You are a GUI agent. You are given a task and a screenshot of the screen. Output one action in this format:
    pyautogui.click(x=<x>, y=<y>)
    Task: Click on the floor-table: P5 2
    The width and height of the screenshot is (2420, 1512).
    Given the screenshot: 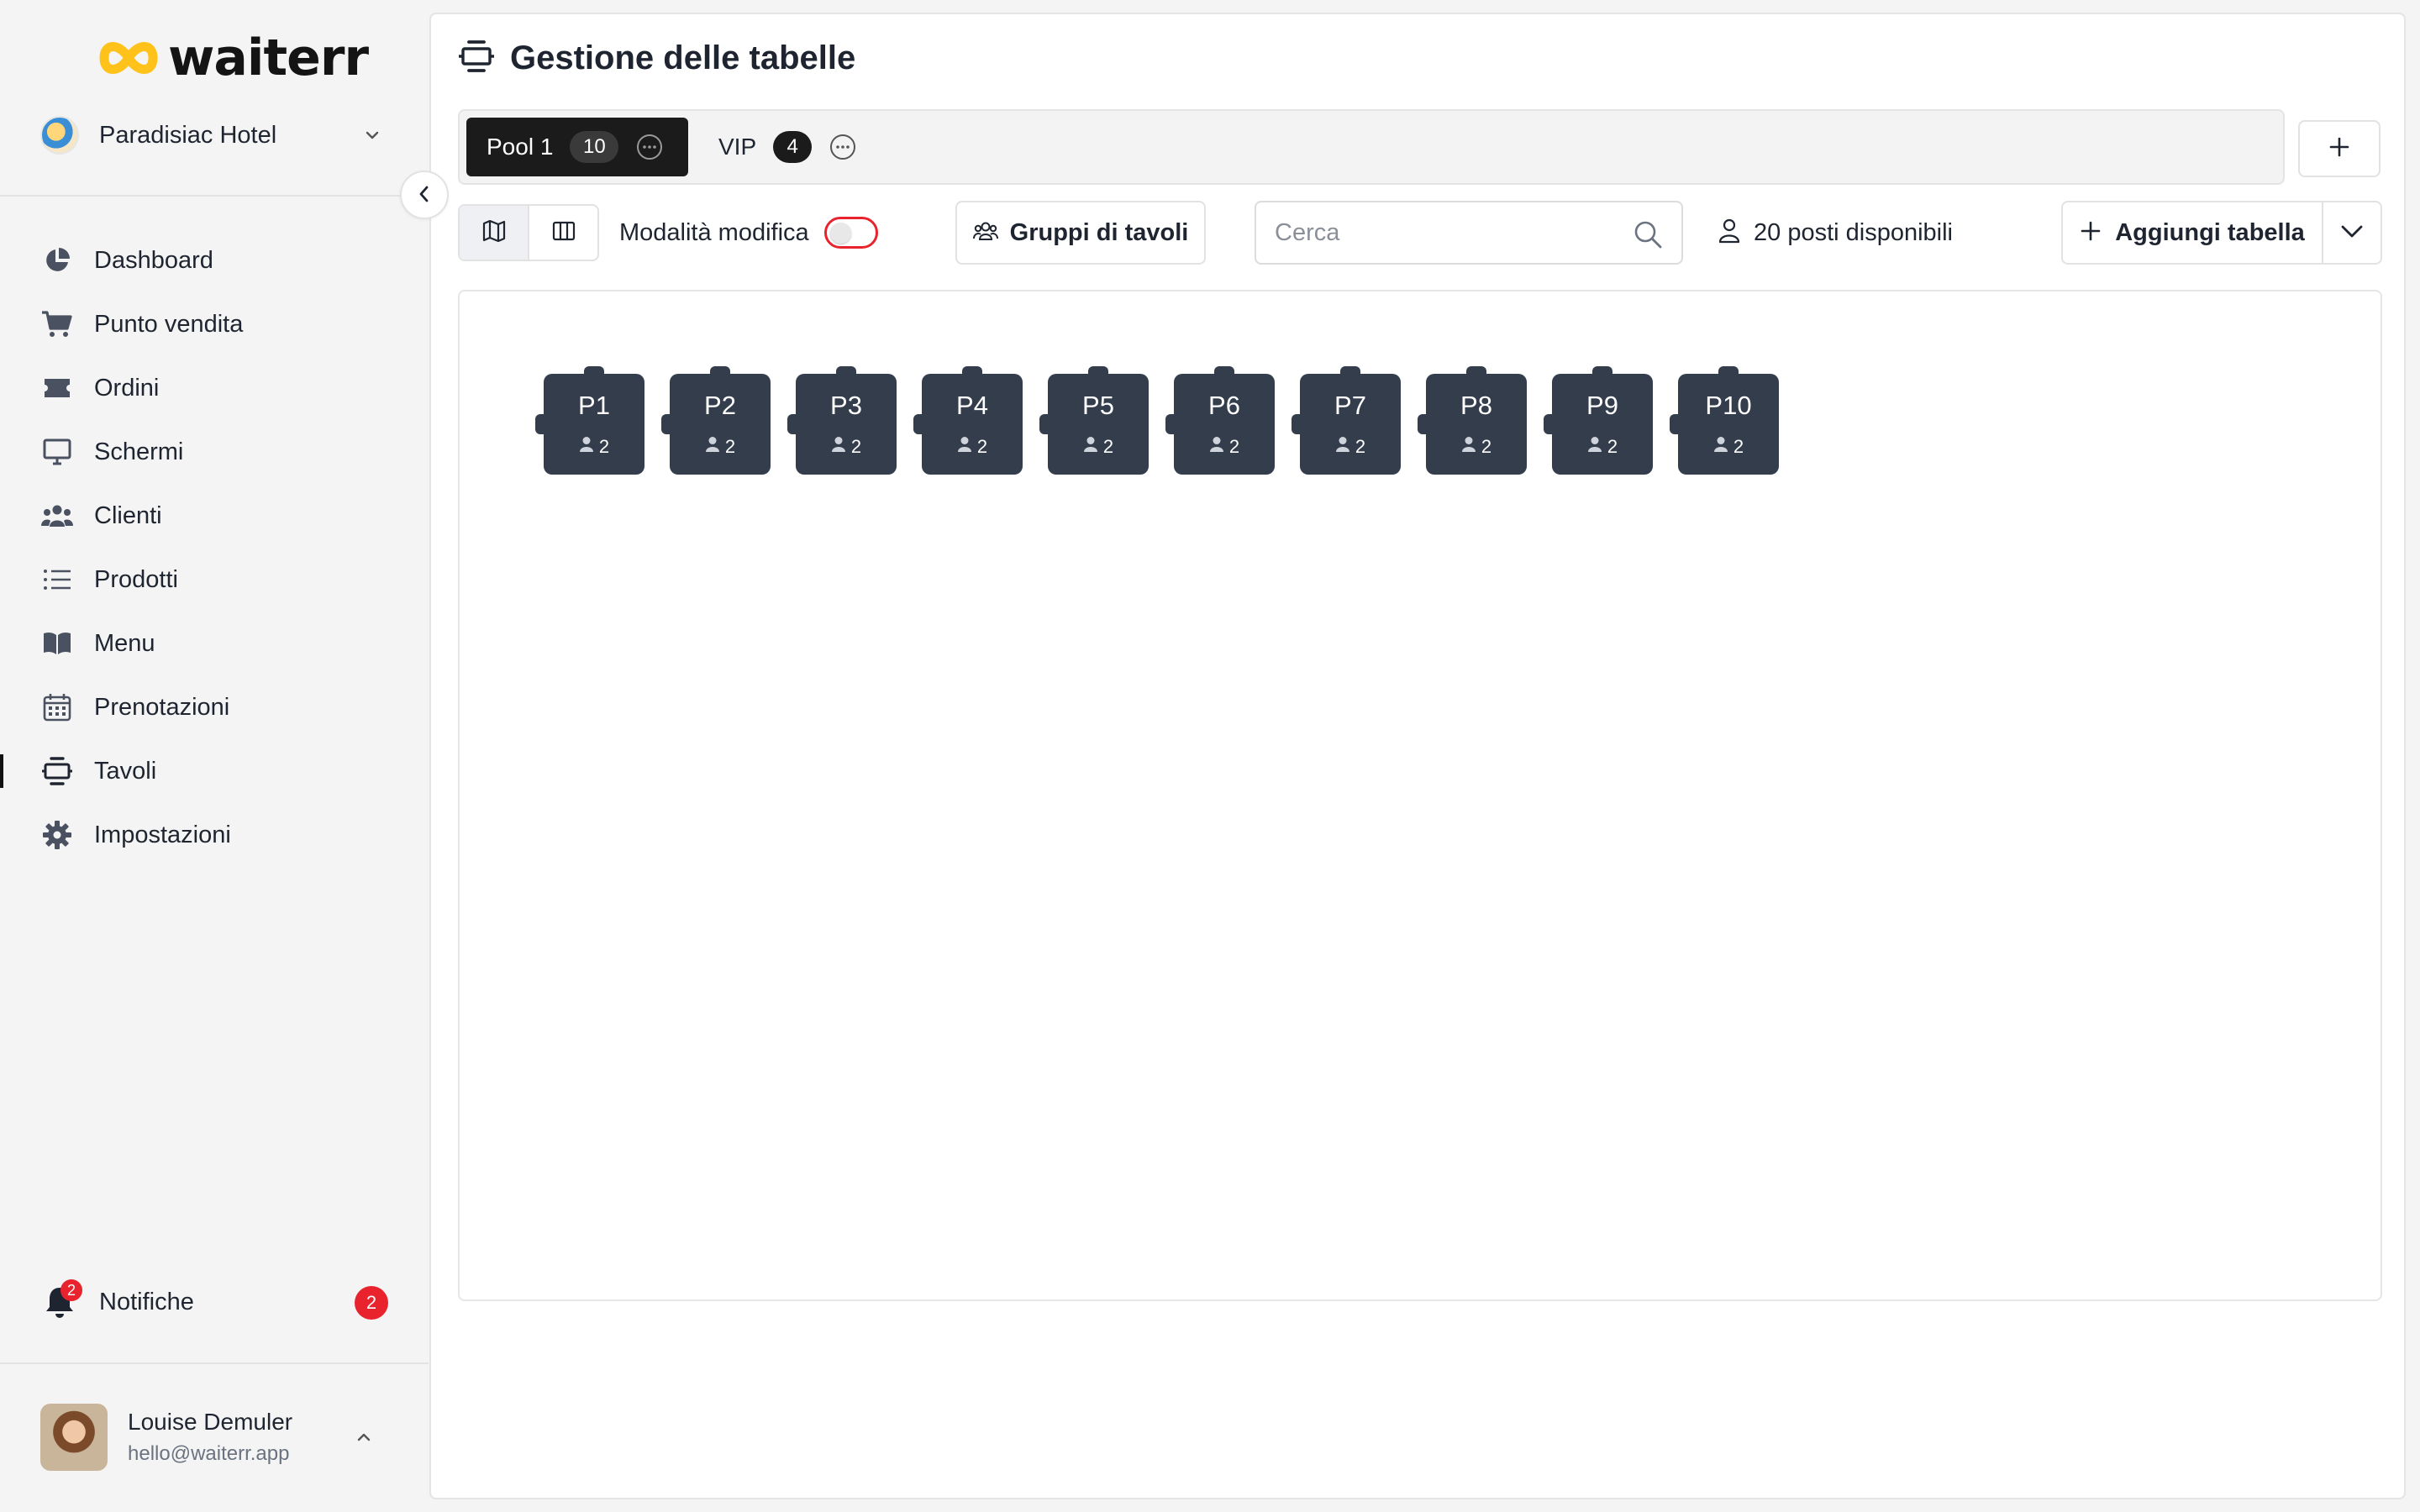 What is the action you would take?
    pyautogui.click(x=1094, y=420)
    